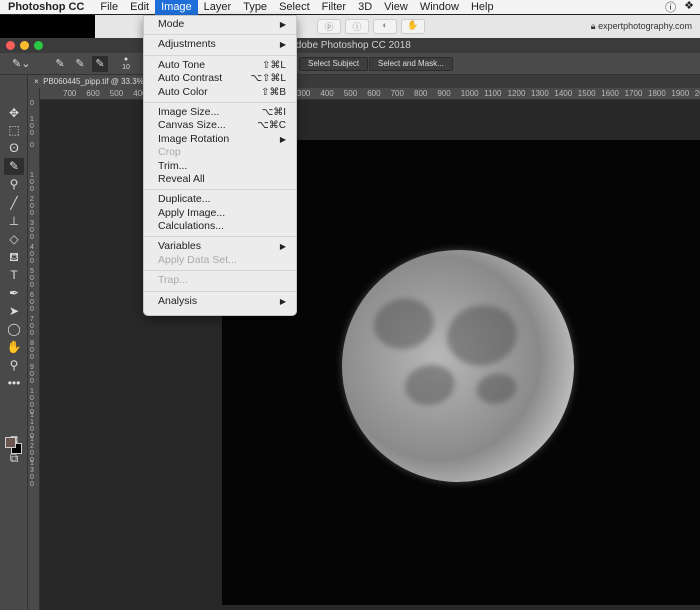 The width and height of the screenshot is (700, 610). Describe the element at coordinates (14, 347) in the screenshot. I see `hand-tool-icon: ✋` at that location.